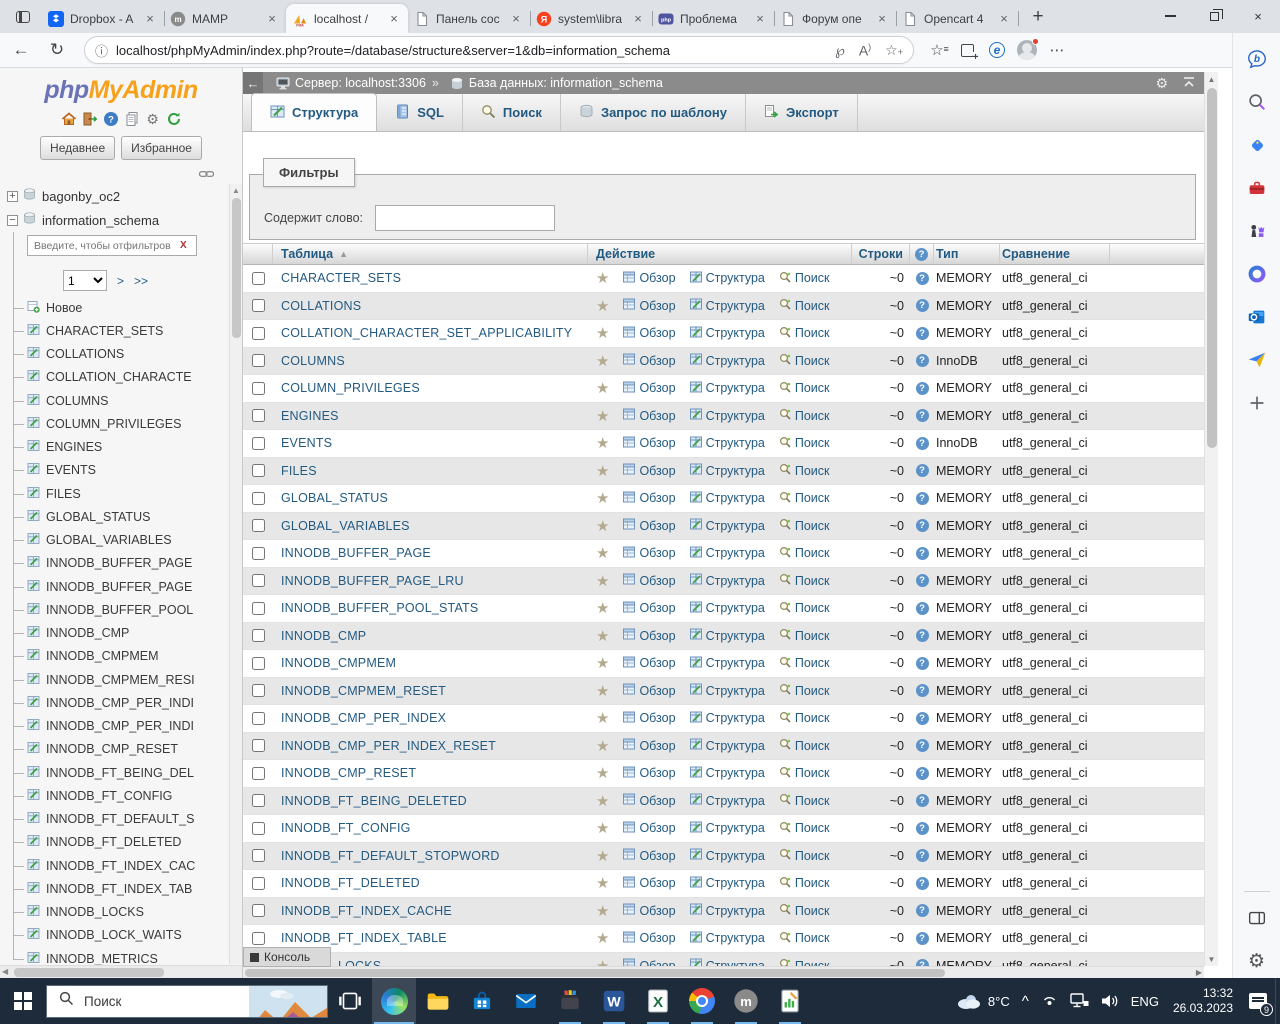  What do you see at coordinates (119, 935) in the screenshot?
I see `tree-item-table: INNODB_LOCK_WAITS` at bounding box center [119, 935].